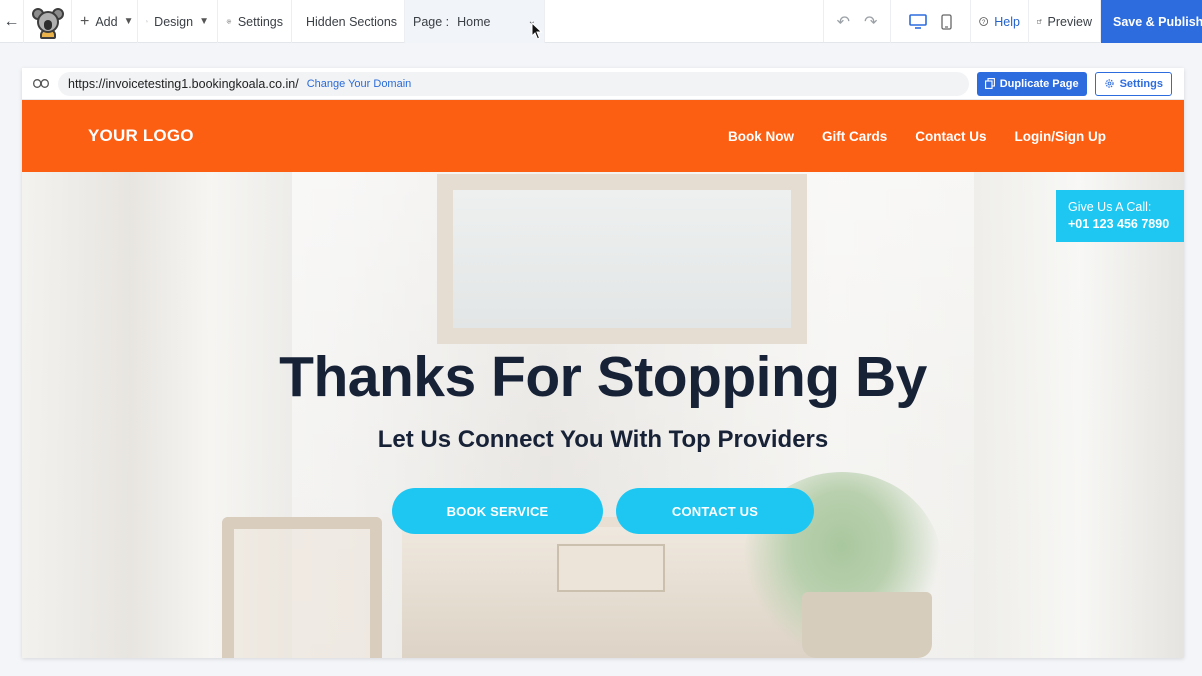  Describe the element at coordinates (147, 21) in the screenshot. I see `design-tools-icon` at that location.